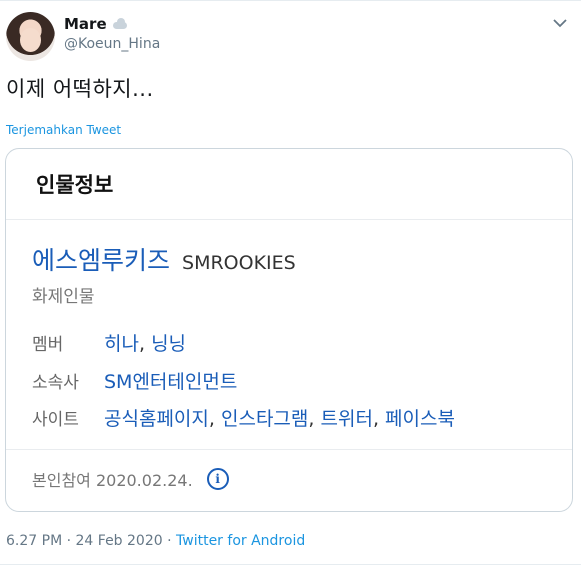  What do you see at coordinates (145, 344) in the screenshot?
I see `info-values: 히나, 닝닝` at bounding box center [145, 344].